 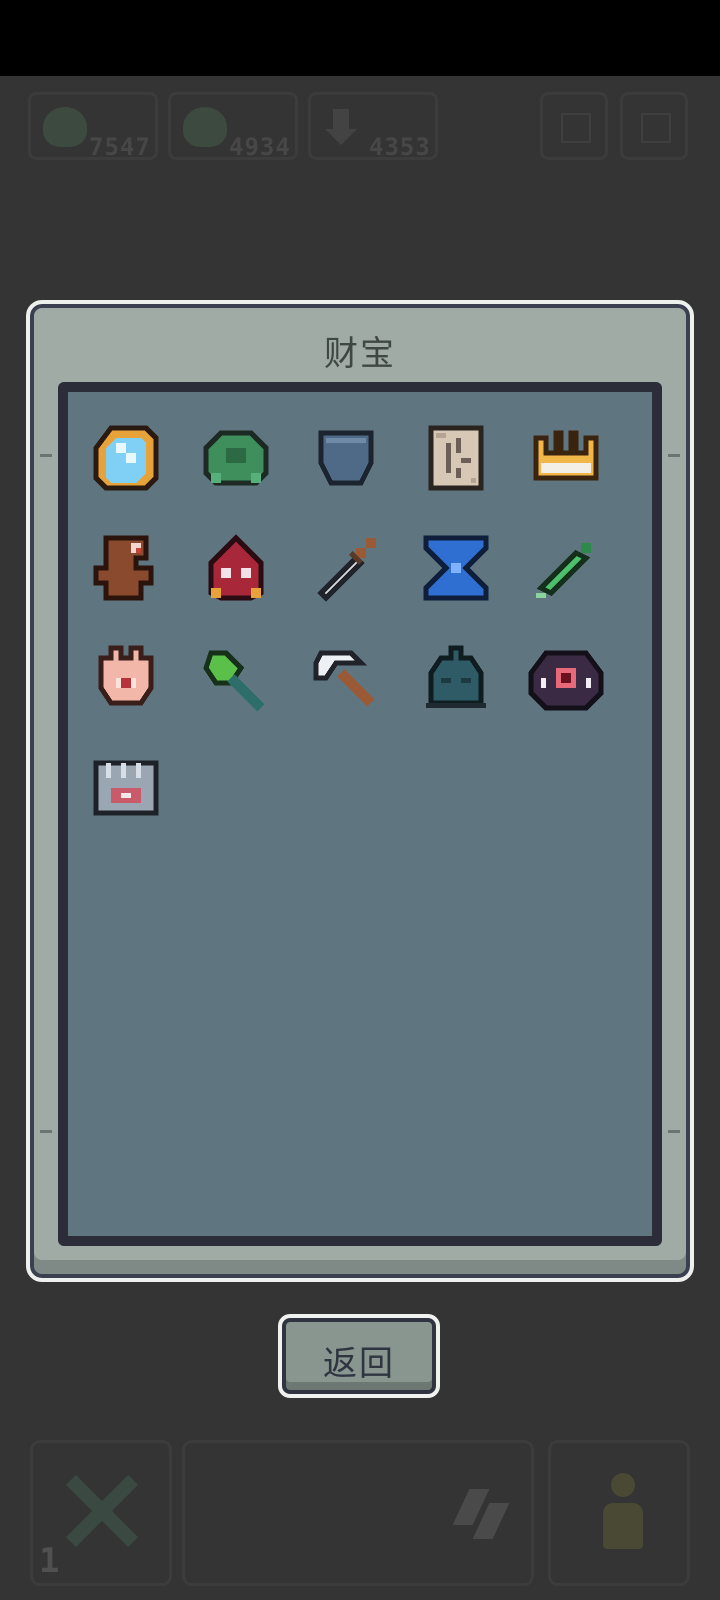 I want to click on download-arrow-icon, so click(x=345, y=127).